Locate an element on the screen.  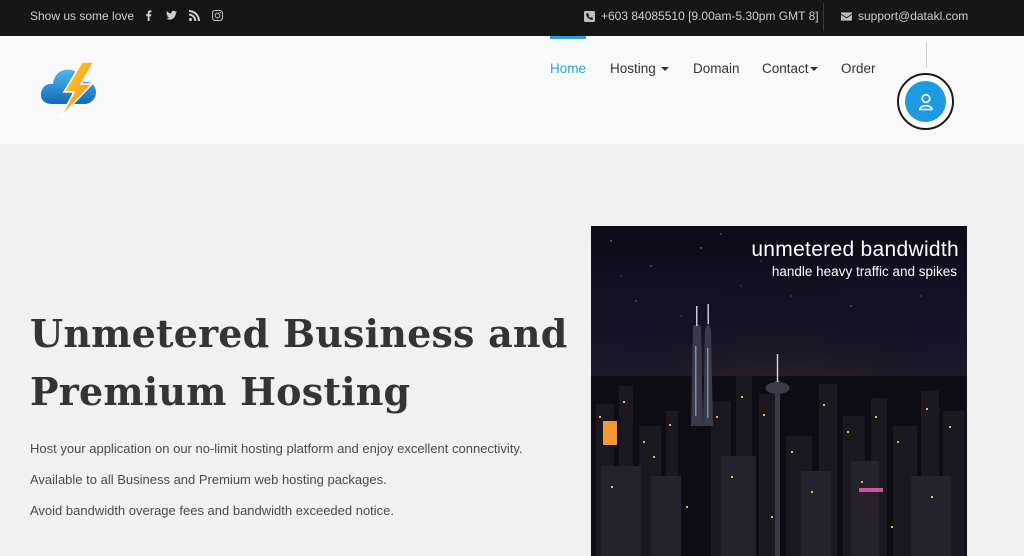
user-login-button is located at coordinates (925, 101).